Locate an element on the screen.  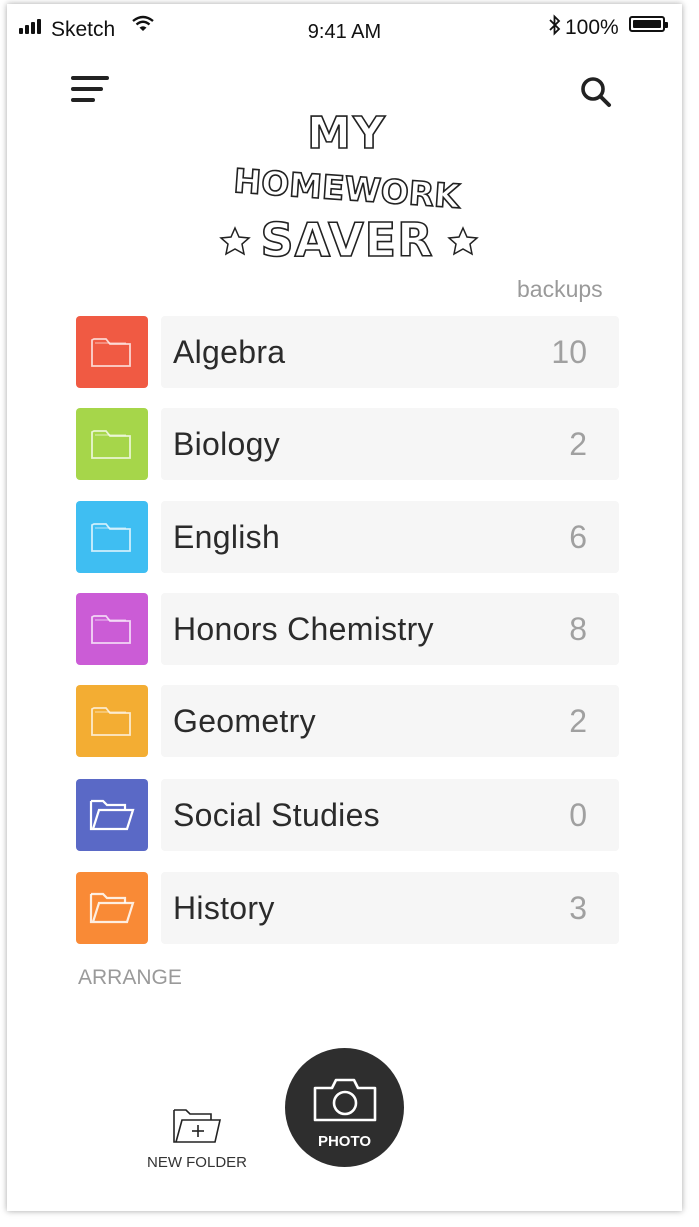
folder-row-biology: Biology 2 is located at coordinates (347, 444).